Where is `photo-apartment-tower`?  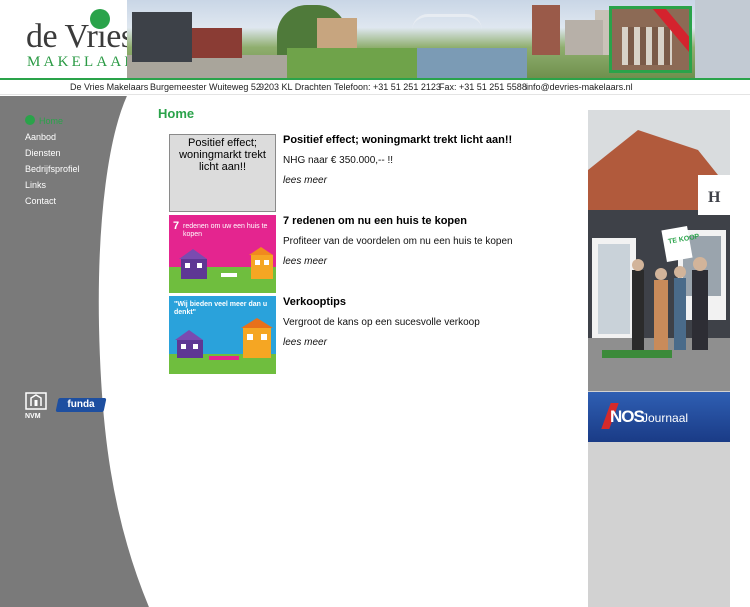 photo-apartment-tower is located at coordinates (546, 30).